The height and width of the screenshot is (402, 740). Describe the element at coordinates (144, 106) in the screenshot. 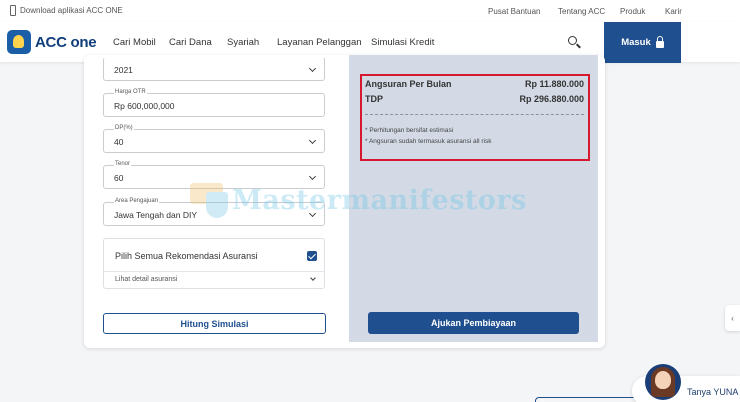

I see `harga-otr-value: Rp 600,000,000` at that location.